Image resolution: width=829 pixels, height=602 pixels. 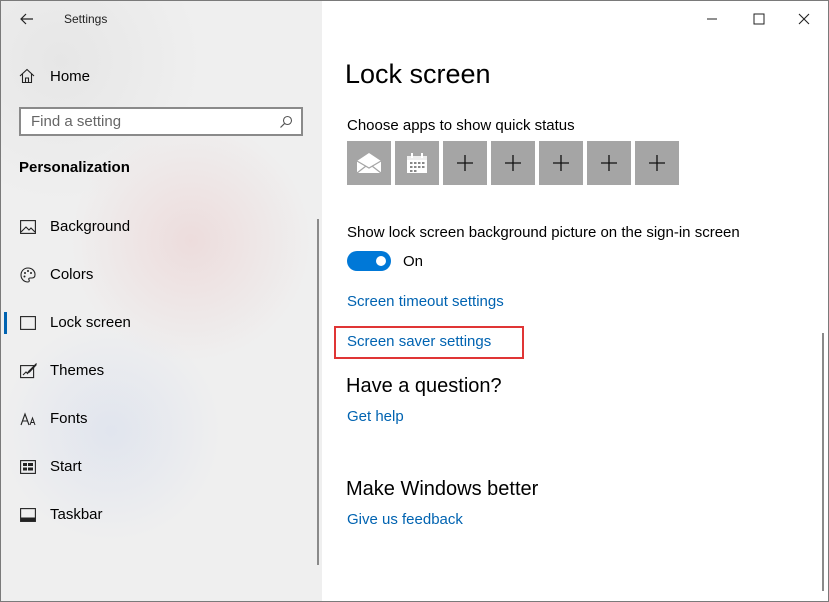 I want to click on sidebar-item-home: Home, so click(x=54, y=76).